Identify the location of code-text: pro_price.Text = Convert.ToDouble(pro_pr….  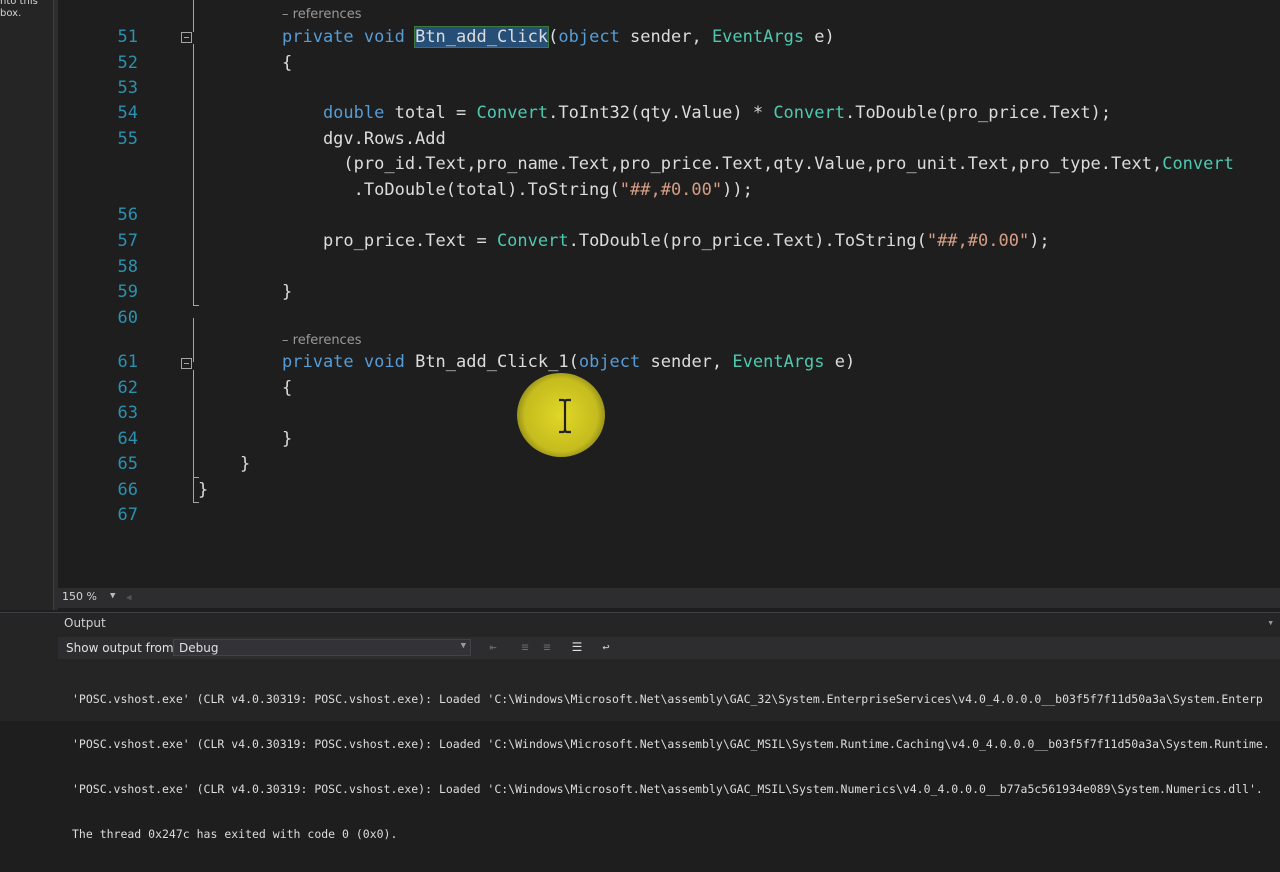
(666, 241).